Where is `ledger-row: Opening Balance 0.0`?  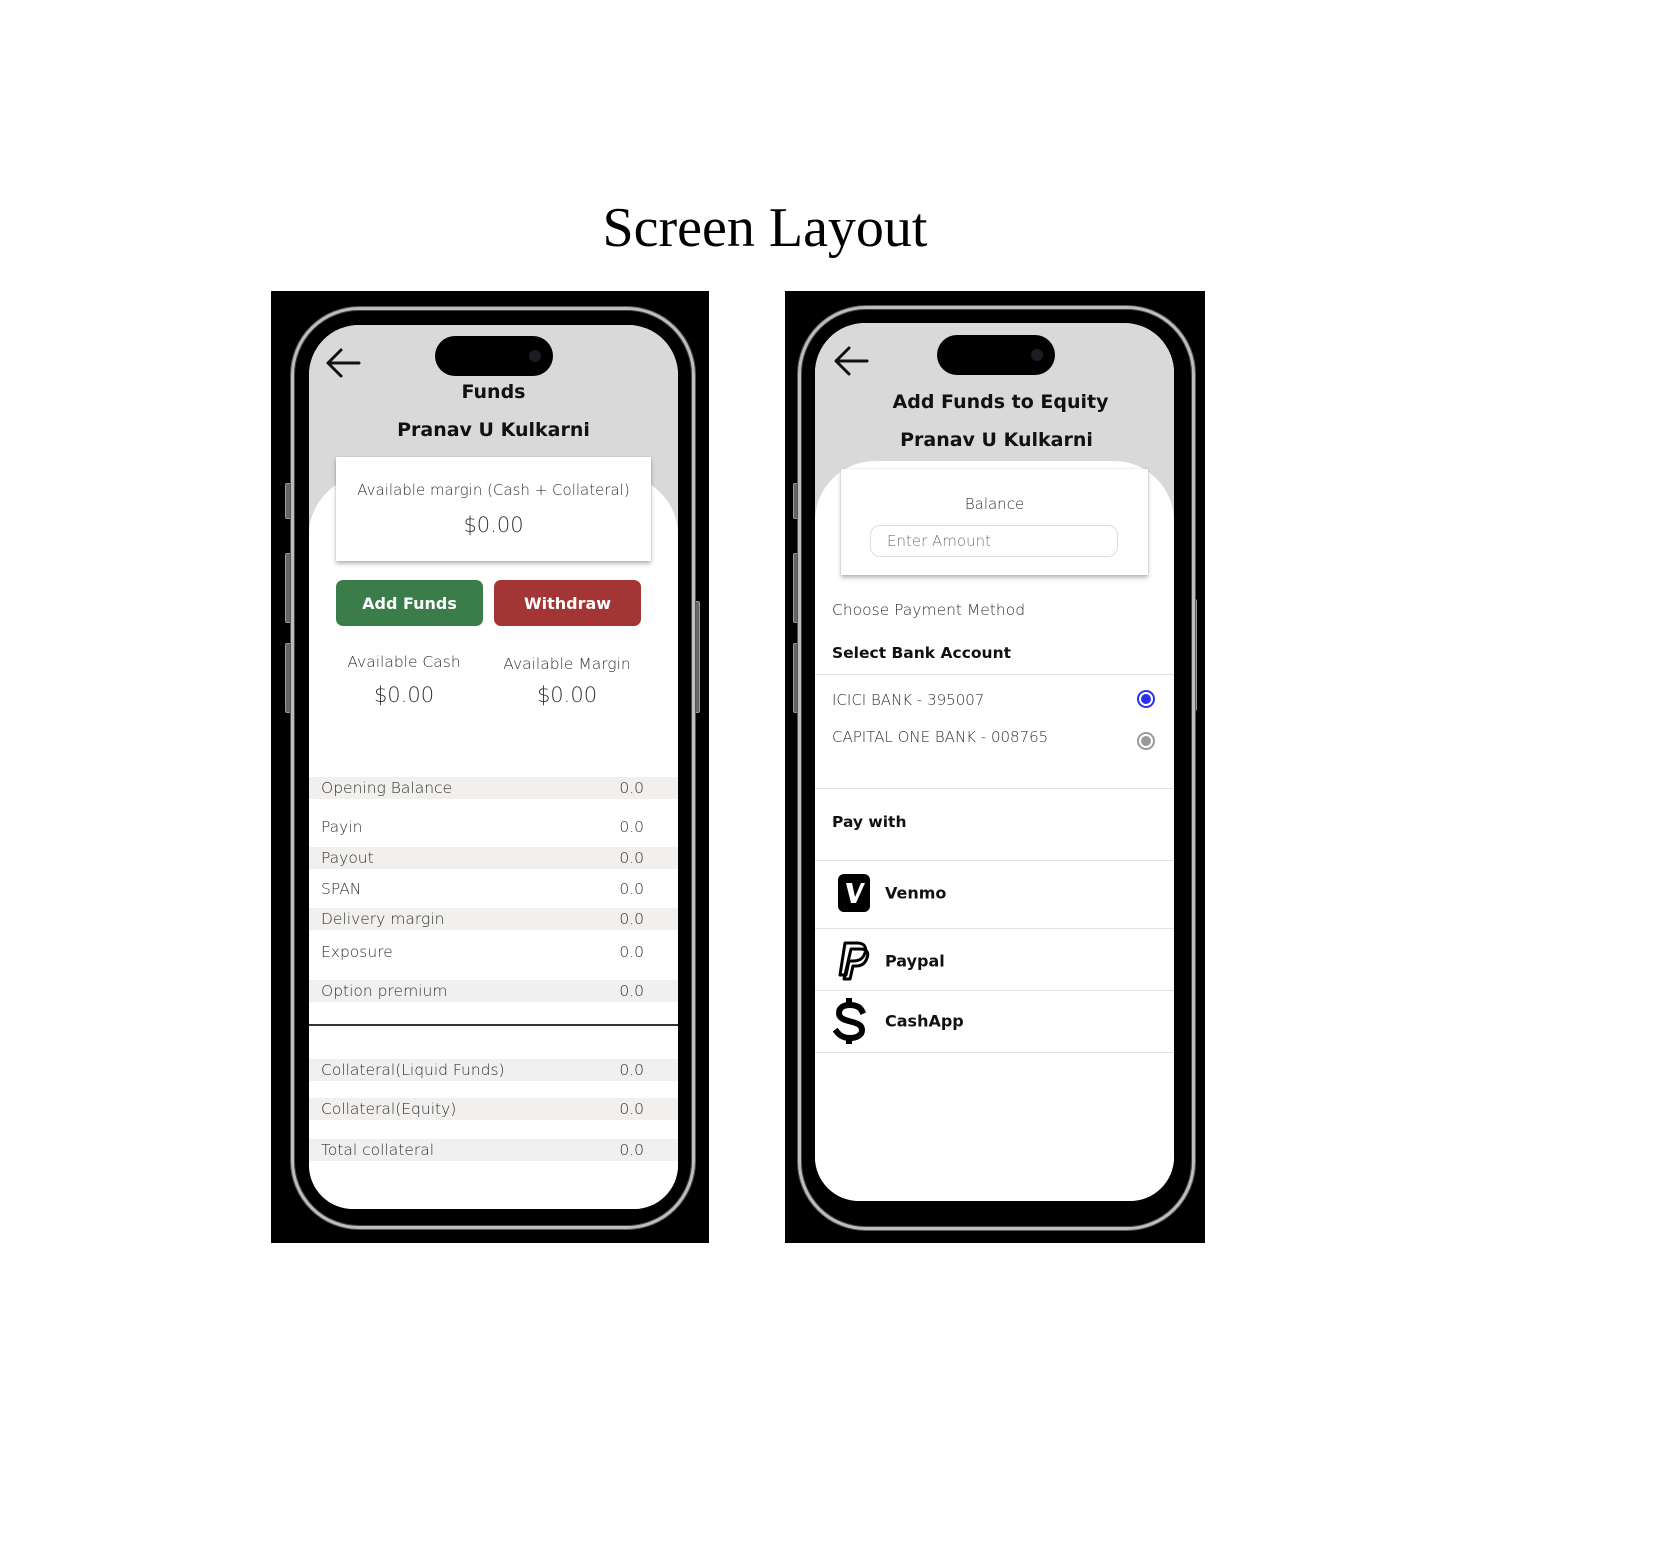 ledger-row: Opening Balance 0.0 is located at coordinates (493, 788).